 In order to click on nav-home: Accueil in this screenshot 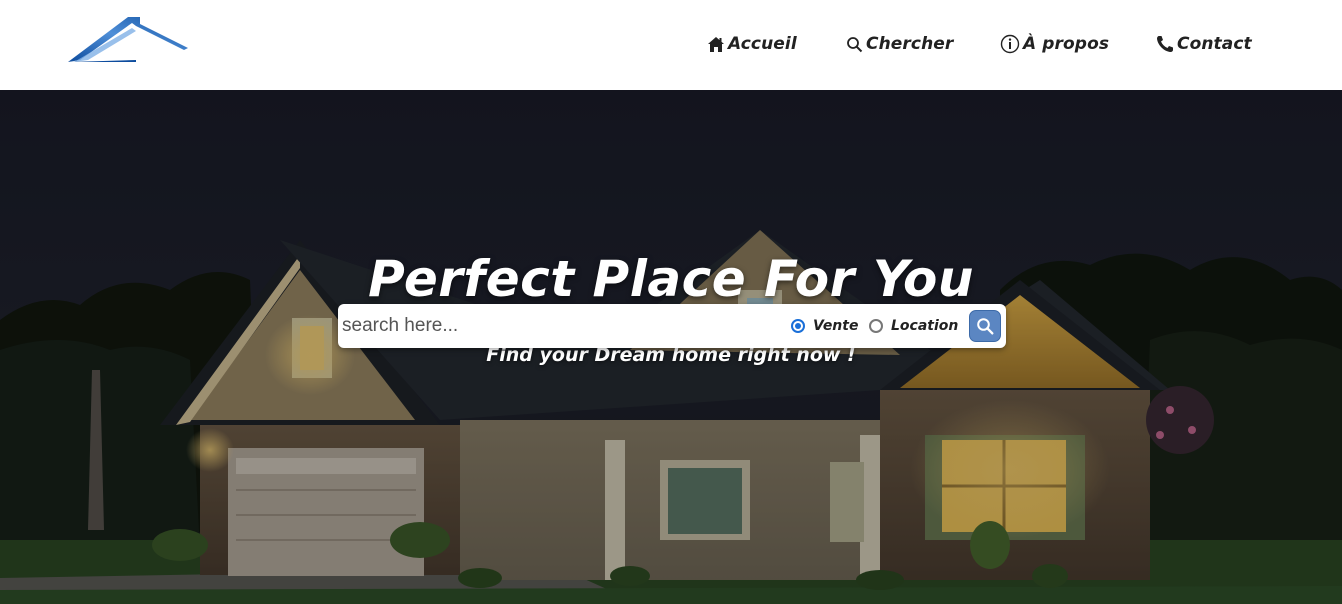, I will do `click(752, 44)`.